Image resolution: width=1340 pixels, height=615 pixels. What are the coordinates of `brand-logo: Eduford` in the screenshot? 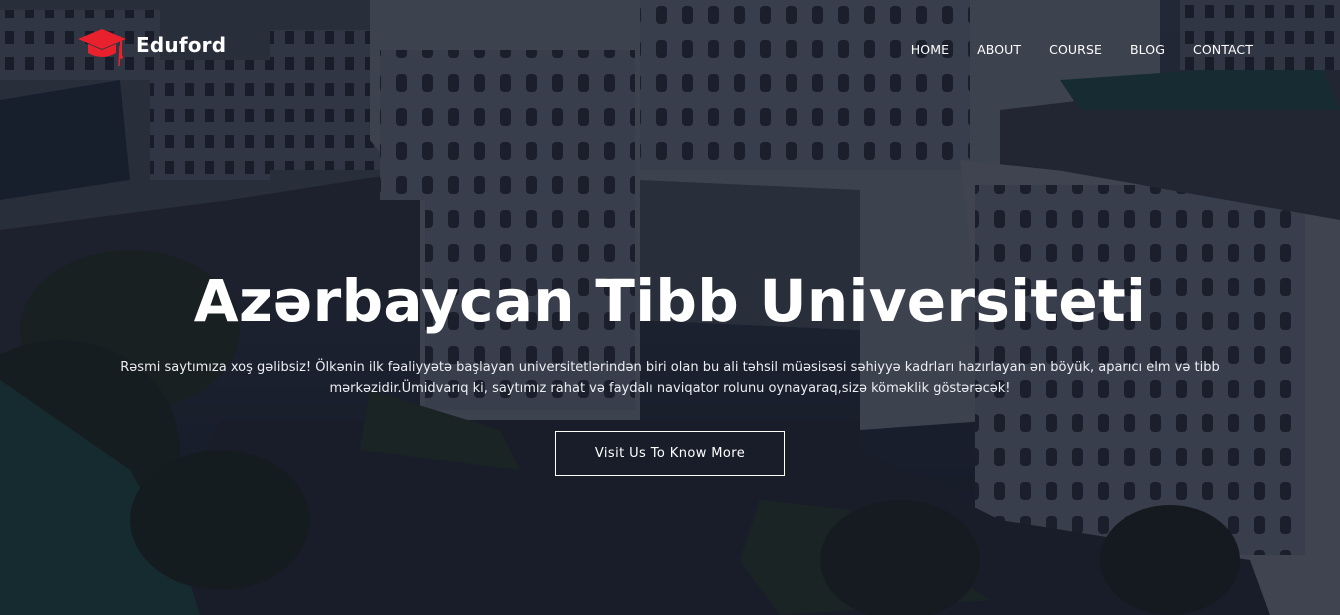 It's located at (151, 47).